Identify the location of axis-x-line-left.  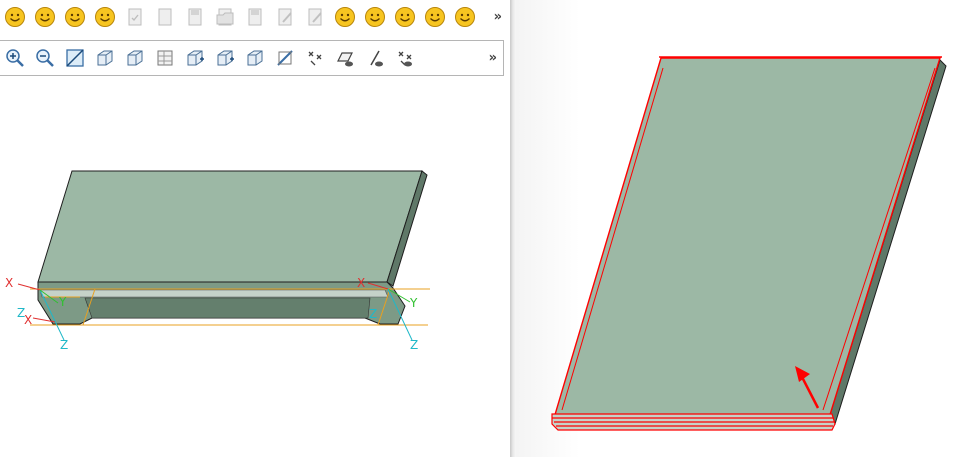
(29, 287).